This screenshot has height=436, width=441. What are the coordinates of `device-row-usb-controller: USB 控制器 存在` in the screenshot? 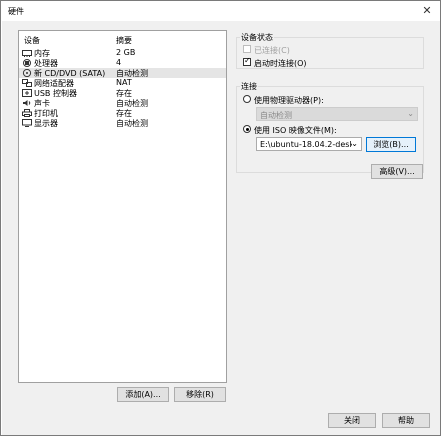 It's located at (122, 93).